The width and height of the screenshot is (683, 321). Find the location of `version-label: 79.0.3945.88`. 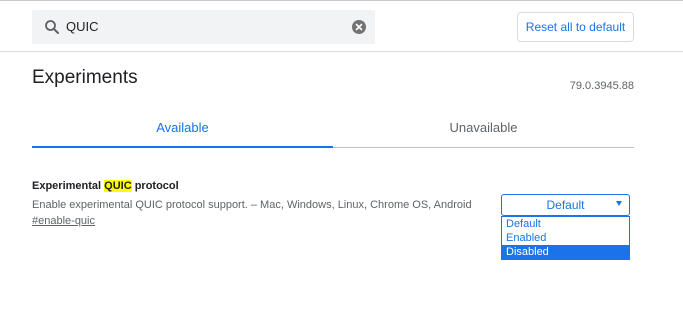

version-label: 79.0.3945.88 is located at coordinates (601, 86).